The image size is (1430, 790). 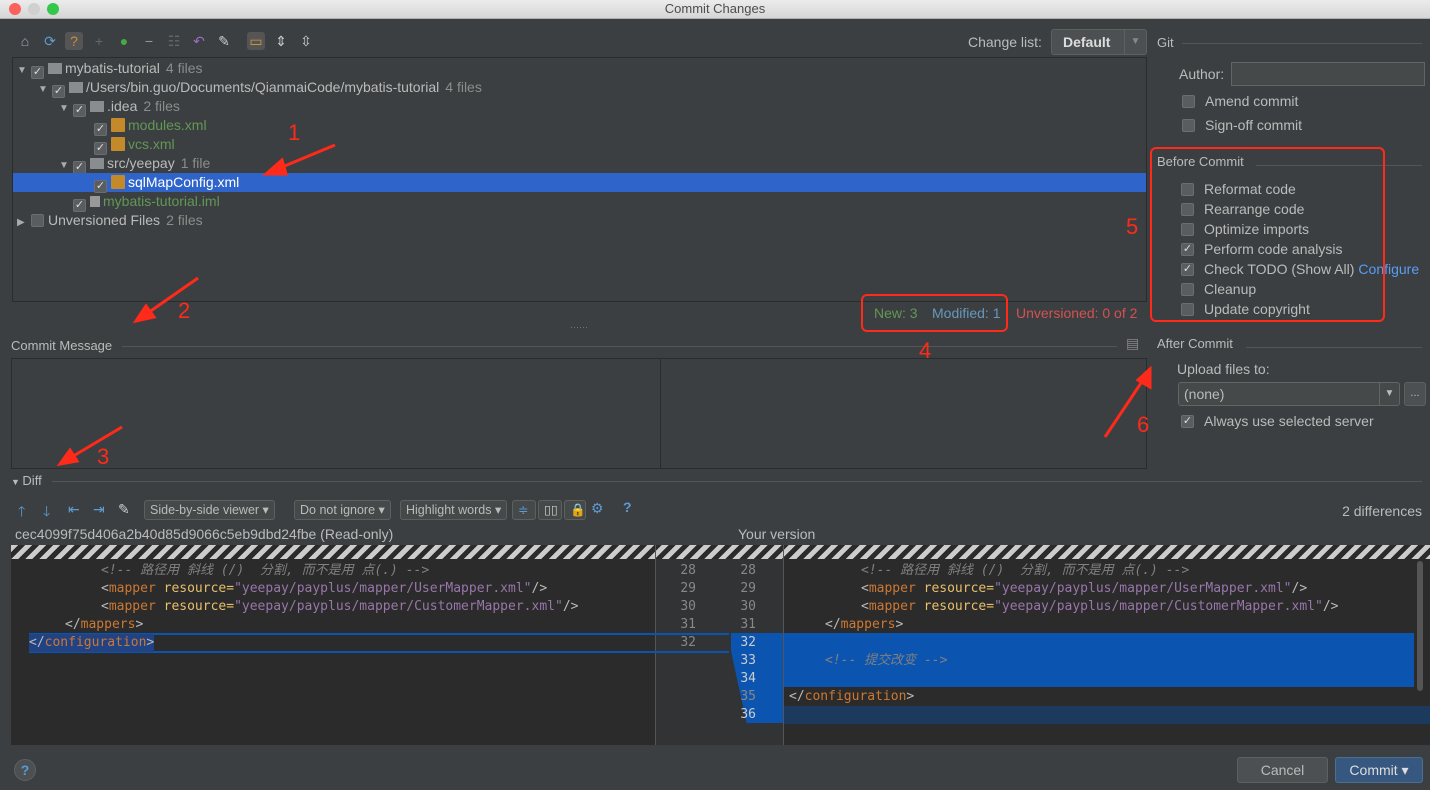 I want to click on annotation-label-1: 1, so click(x=294, y=132).